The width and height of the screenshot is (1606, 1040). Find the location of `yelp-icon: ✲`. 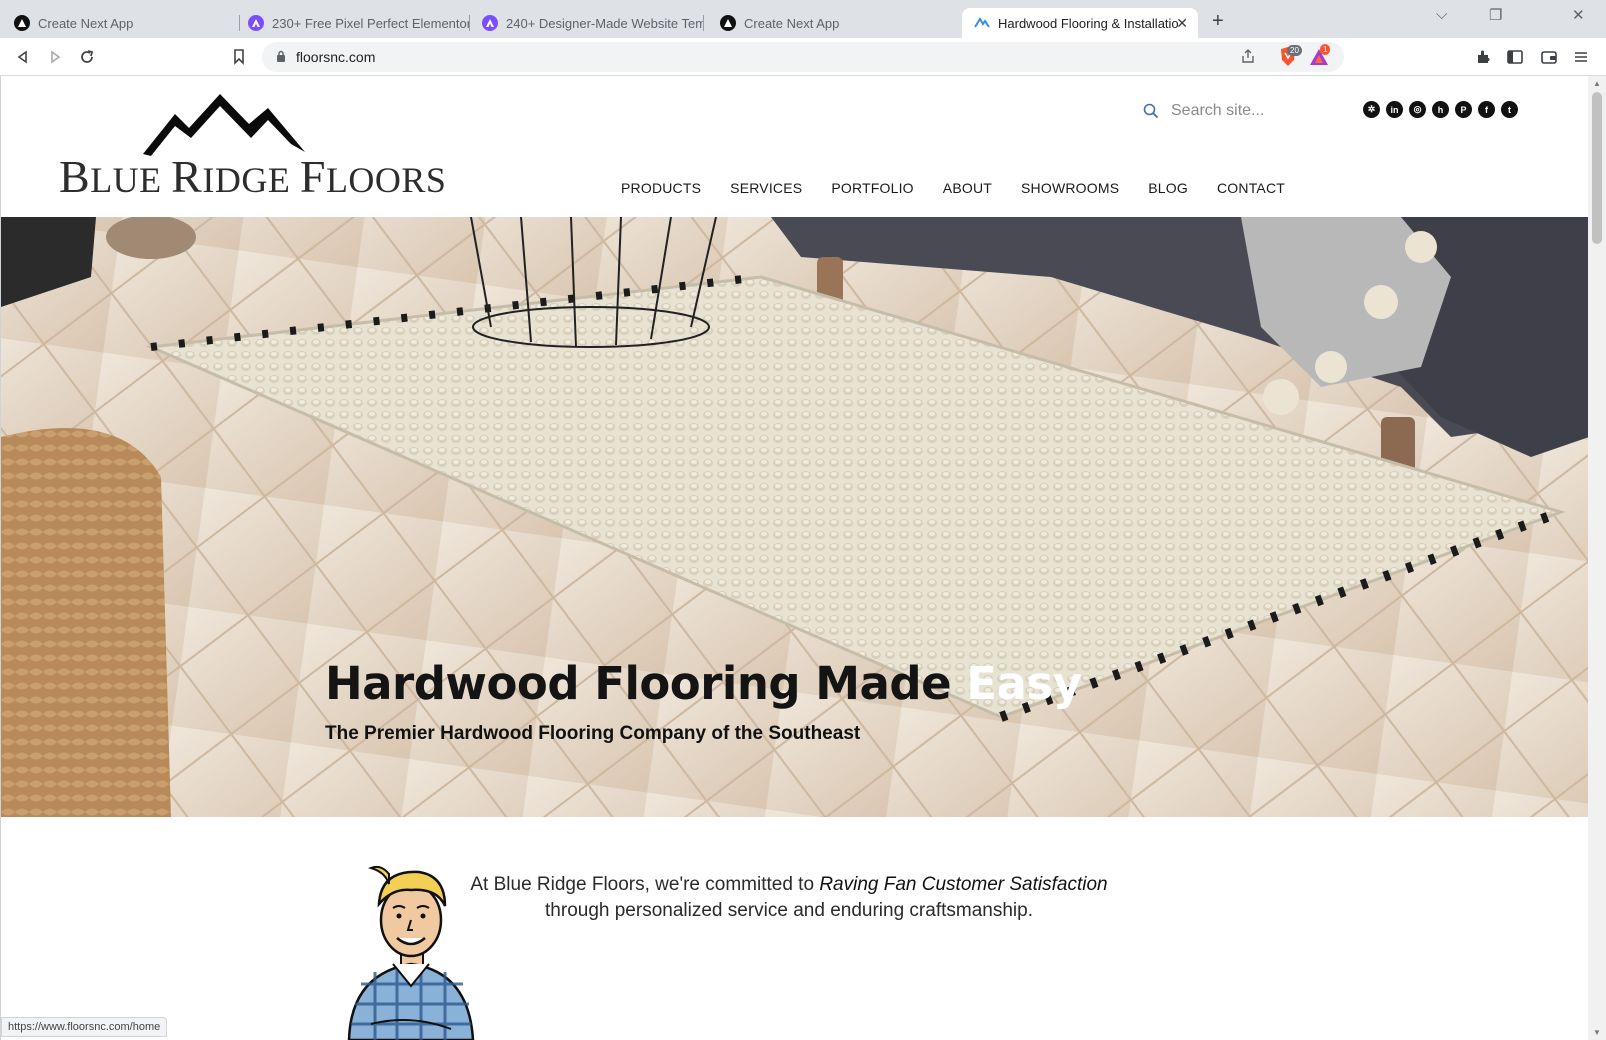

yelp-icon: ✲ is located at coordinates (1371, 109).